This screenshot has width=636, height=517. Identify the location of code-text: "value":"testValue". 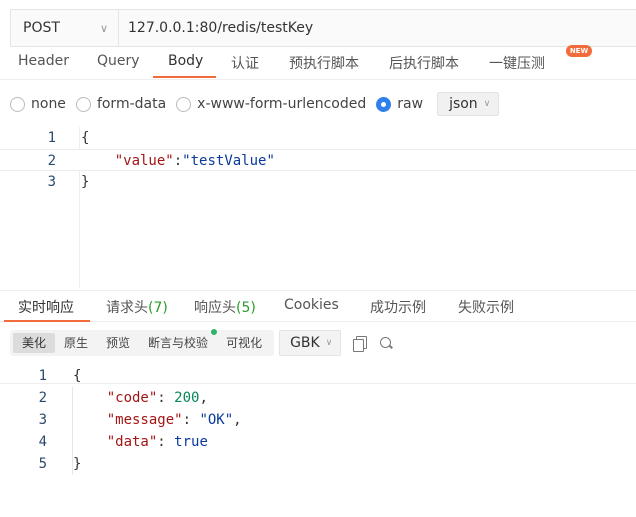
(178, 161).